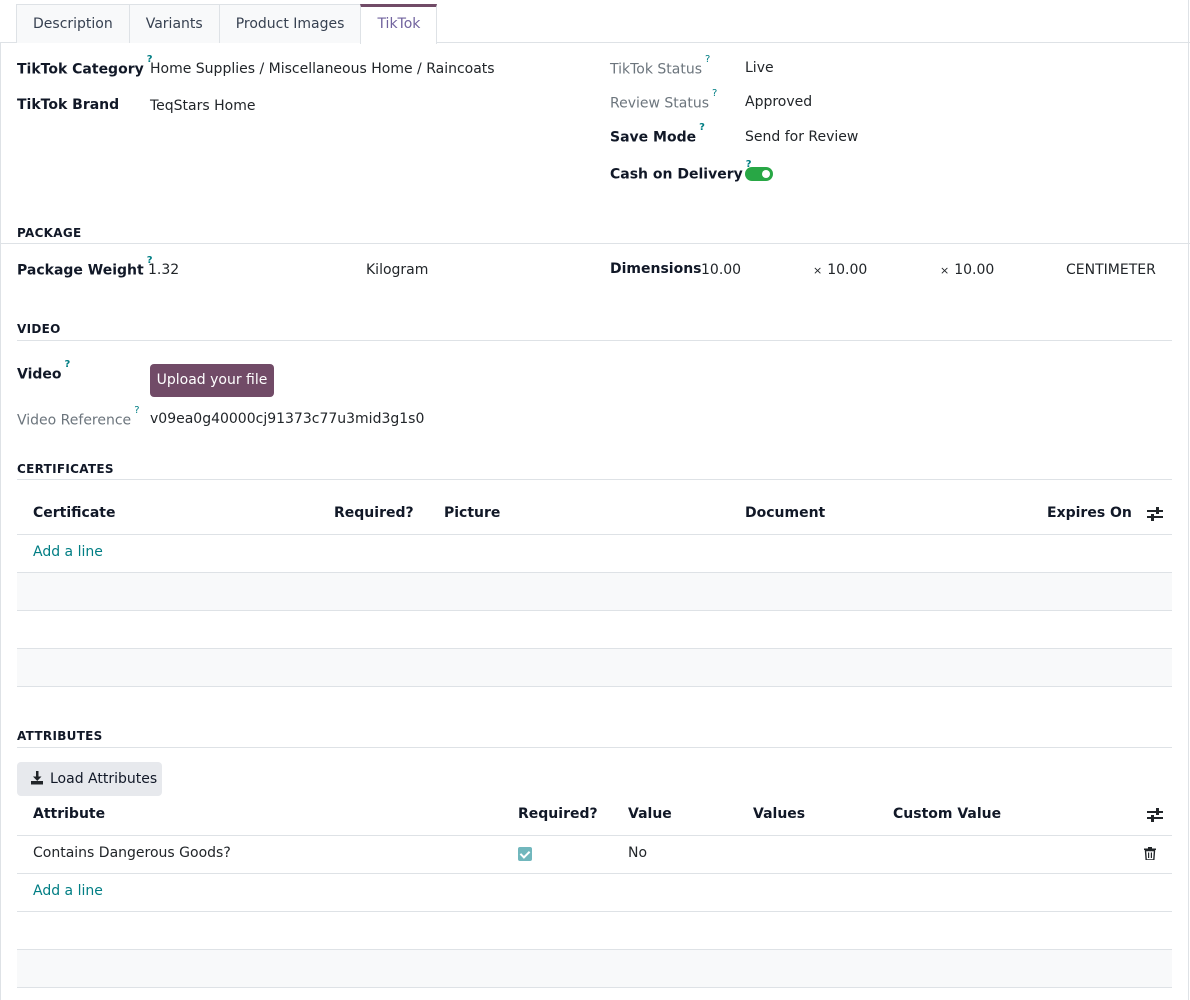 The height and width of the screenshot is (1000, 1190). I want to click on review-status-value: Approved, so click(779, 102).